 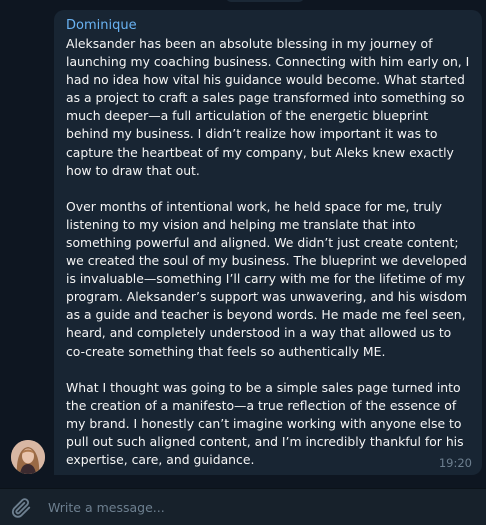 I want to click on sender-avatar, so click(x=28, y=457).